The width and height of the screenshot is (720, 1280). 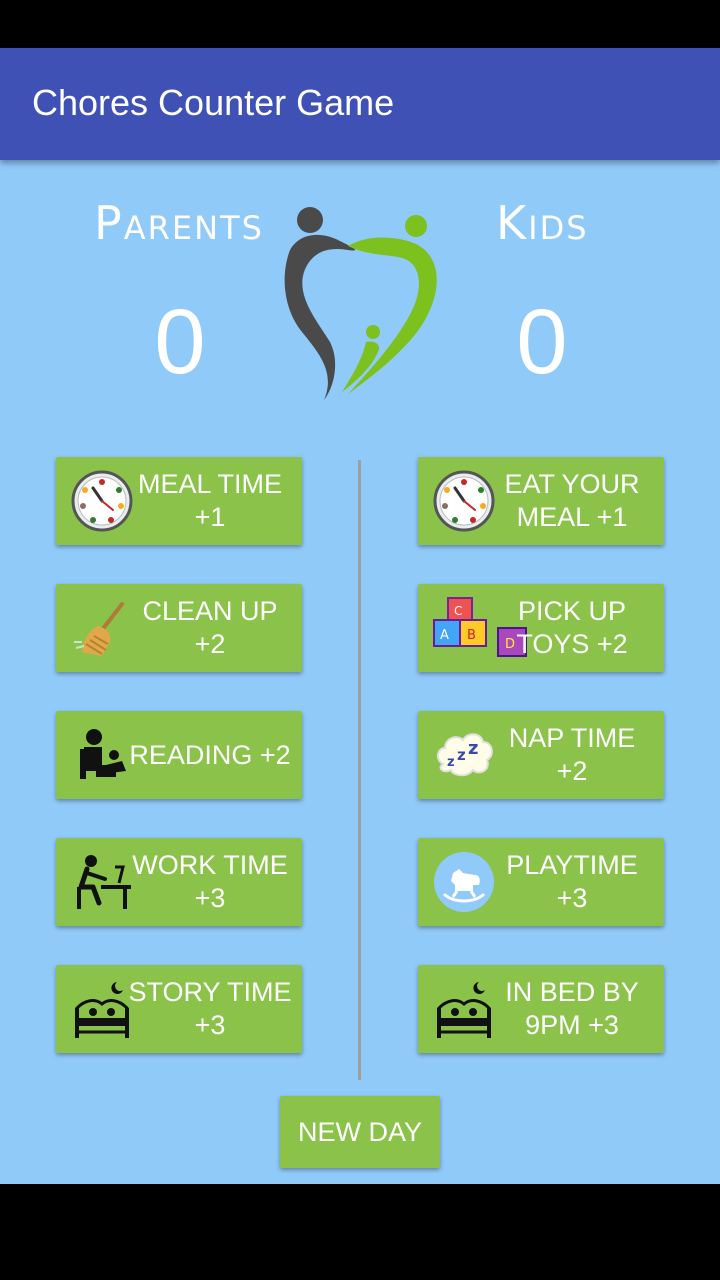 I want to click on app-bar: Chores Counter Game, so click(x=360, y=104).